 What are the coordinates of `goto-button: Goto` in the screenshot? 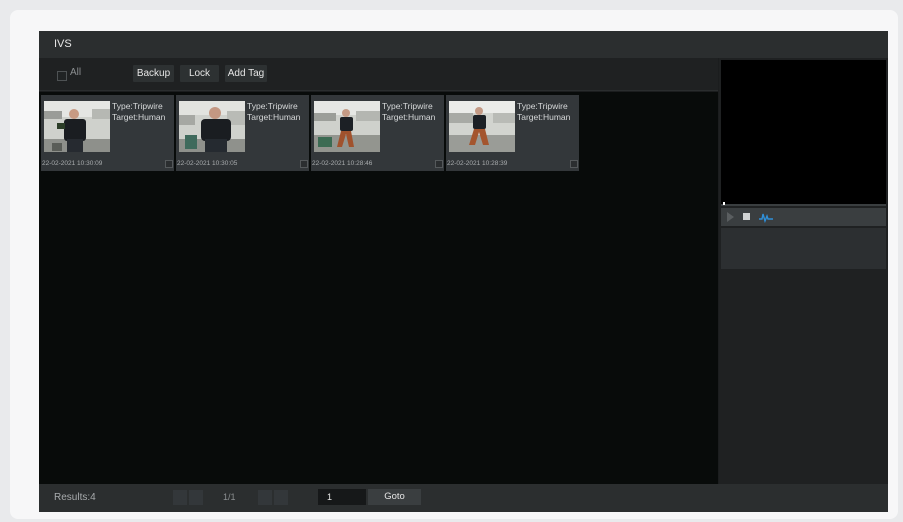 It's located at (394, 497).